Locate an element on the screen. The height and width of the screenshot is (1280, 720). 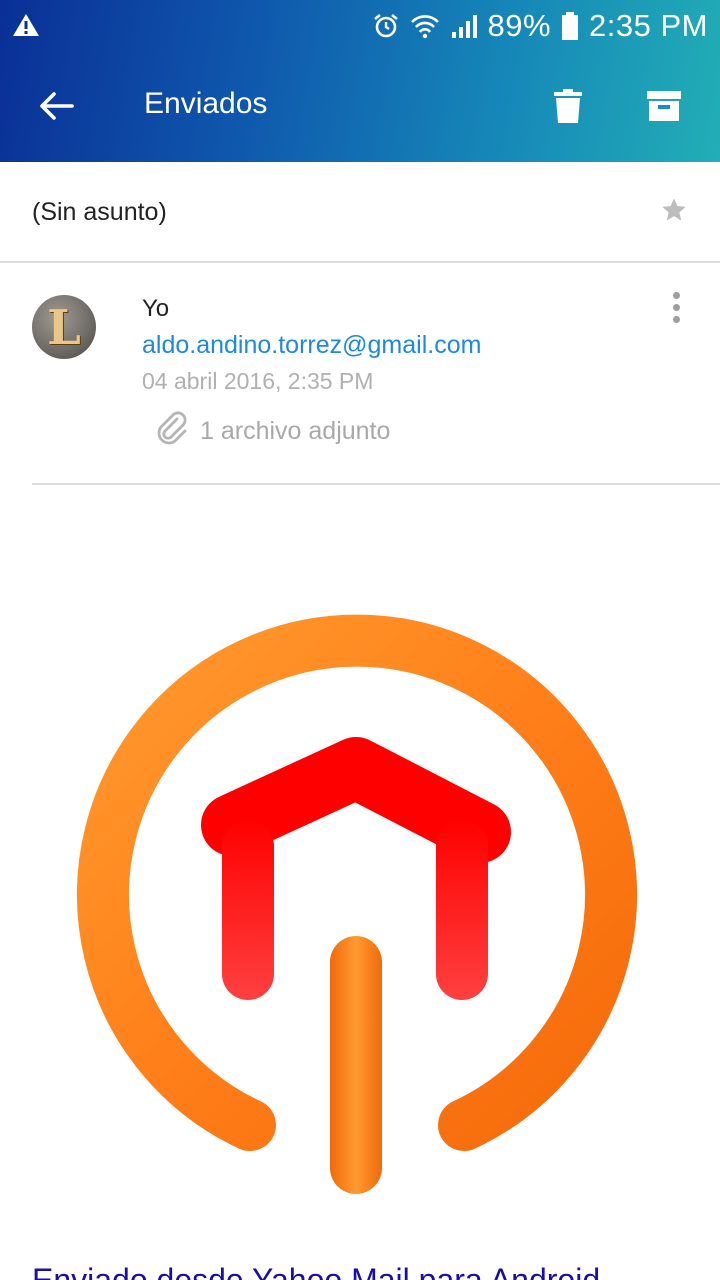
app-bar: 89% 2:35 PM Enviados is located at coordinates (360, 81).